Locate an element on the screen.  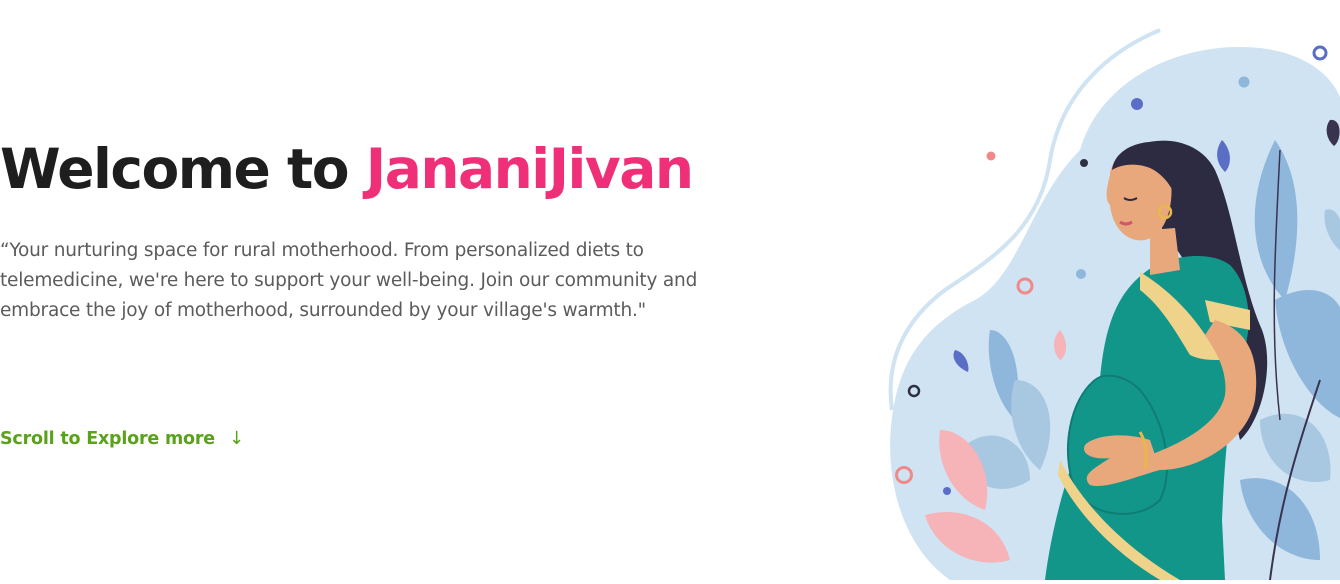
page-title: Welcome to JananiJivan is located at coordinates (347, 169).